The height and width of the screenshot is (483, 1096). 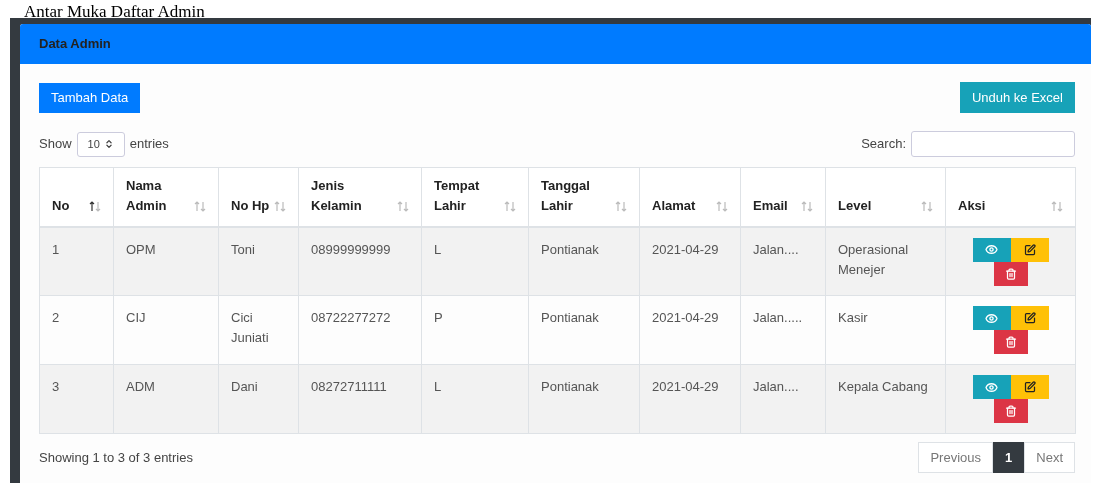 I want to click on column-header: Nama Admin, so click(x=166, y=197).